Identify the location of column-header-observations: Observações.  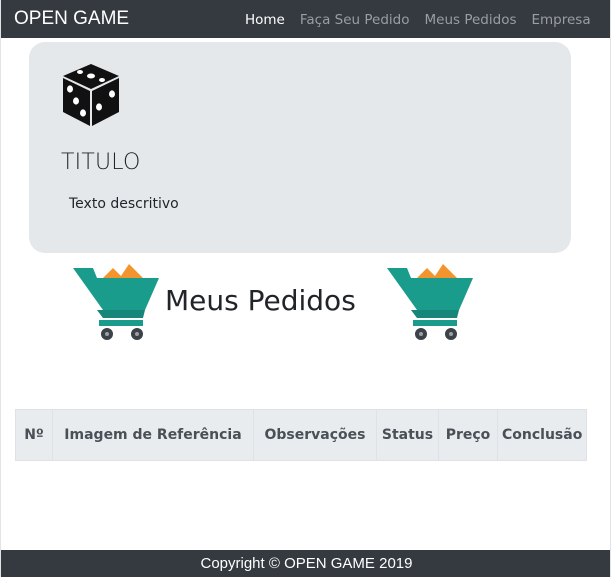
(315, 435).